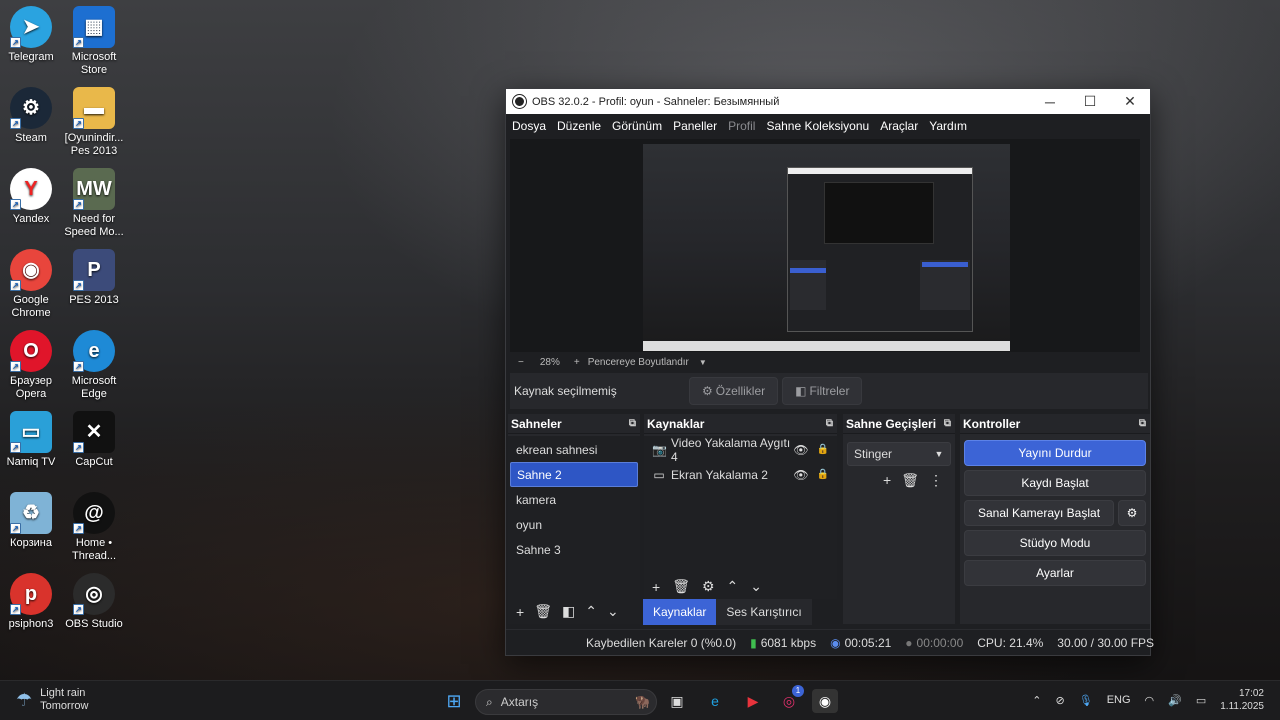 Image resolution: width=1280 pixels, height=720 pixels. Describe the element at coordinates (936, 480) in the screenshot. I see `more-options-icon: ⋮` at that location.